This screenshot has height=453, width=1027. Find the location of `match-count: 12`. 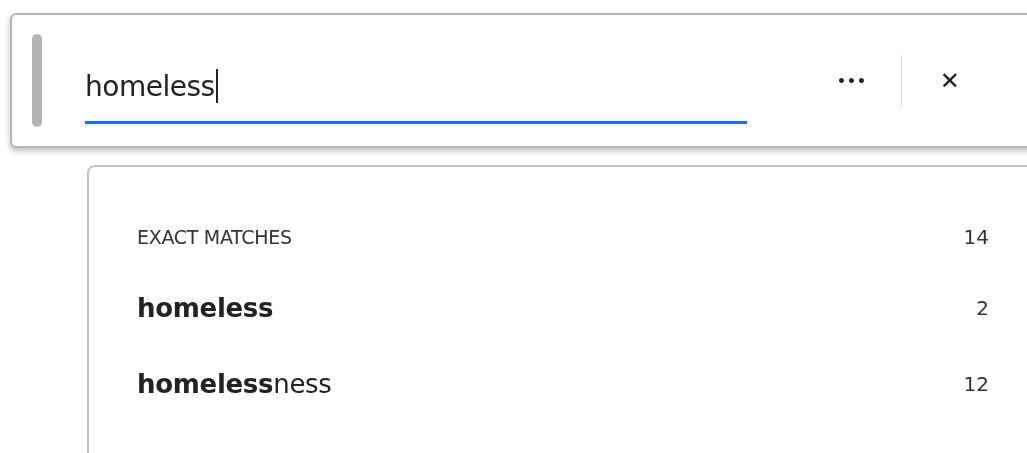

match-count: 12 is located at coordinates (976, 384).